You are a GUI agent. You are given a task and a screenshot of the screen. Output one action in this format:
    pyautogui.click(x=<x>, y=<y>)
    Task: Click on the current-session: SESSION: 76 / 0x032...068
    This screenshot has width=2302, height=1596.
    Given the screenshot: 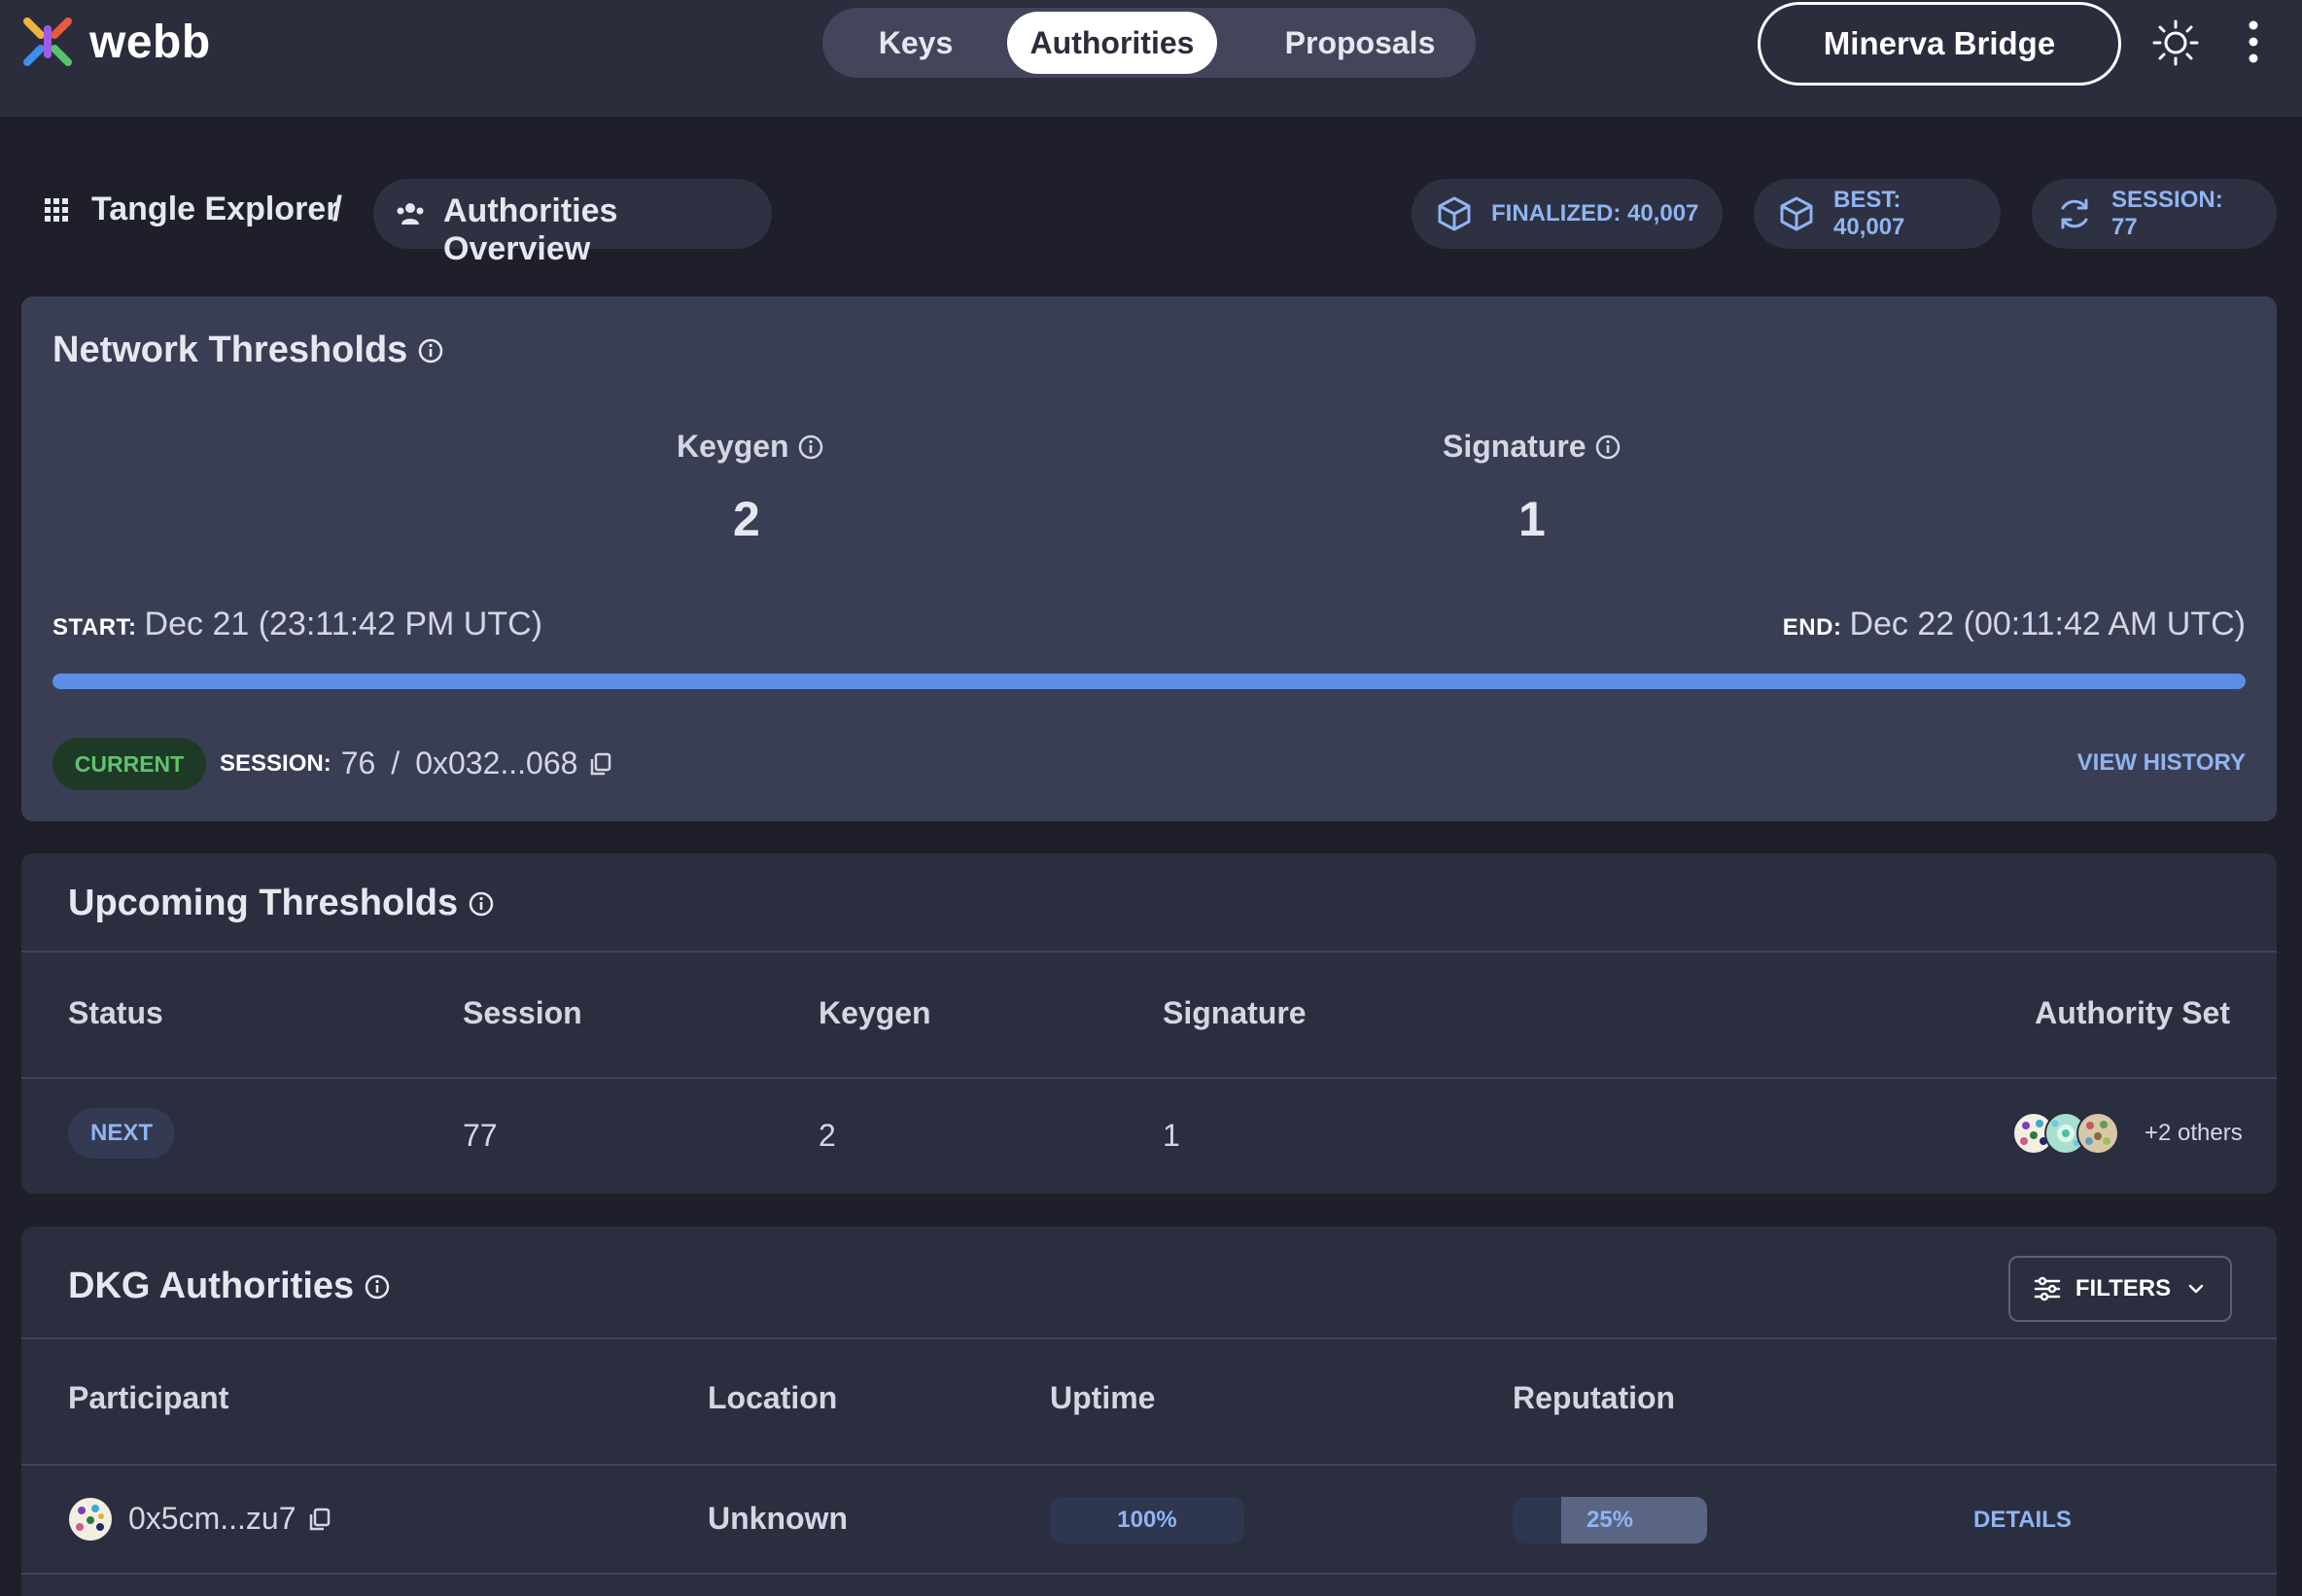 What is the action you would take?
    pyautogui.click(x=417, y=763)
    